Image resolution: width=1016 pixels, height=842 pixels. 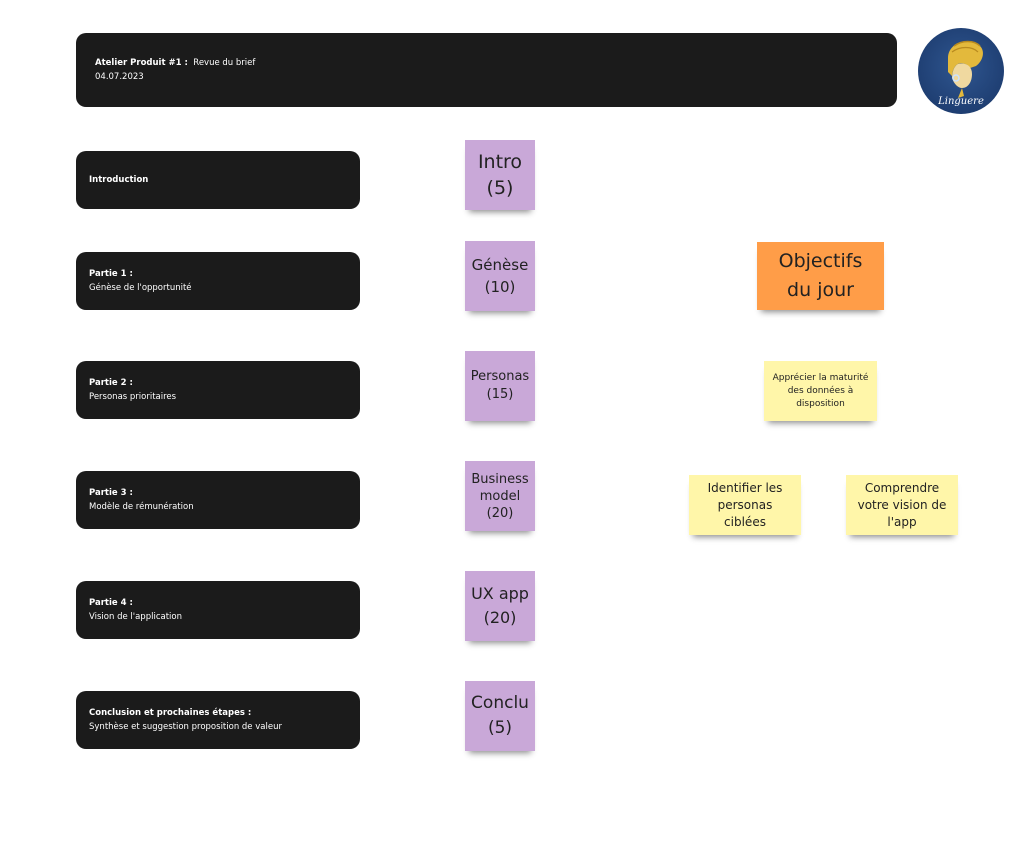 What do you see at coordinates (218, 500) in the screenshot?
I see `section-partie-3: Partie 3 : Modèle de rémunération` at bounding box center [218, 500].